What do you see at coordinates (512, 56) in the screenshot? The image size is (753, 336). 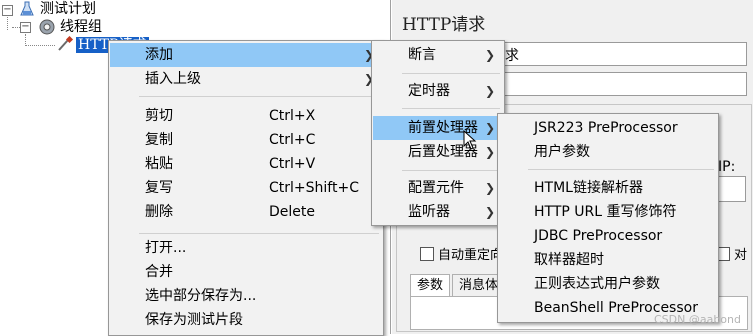 I see `name-field-value: 求` at bounding box center [512, 56].